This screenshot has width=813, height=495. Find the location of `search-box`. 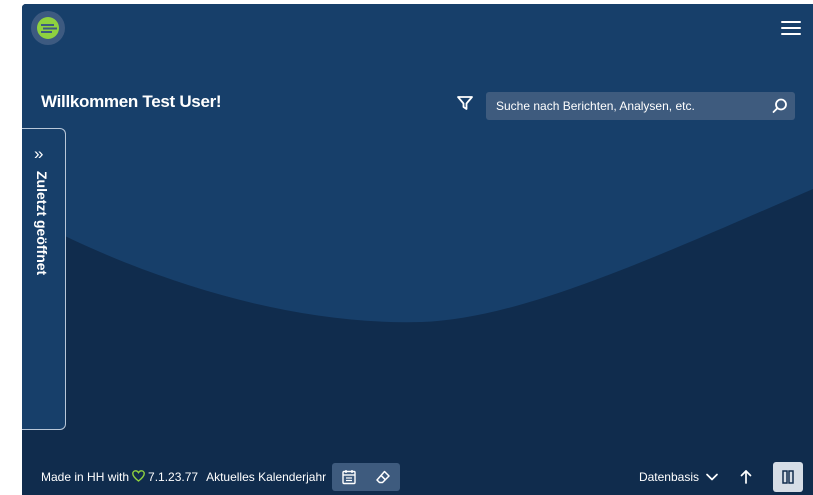

search-box is located at coordinates (640, 106).